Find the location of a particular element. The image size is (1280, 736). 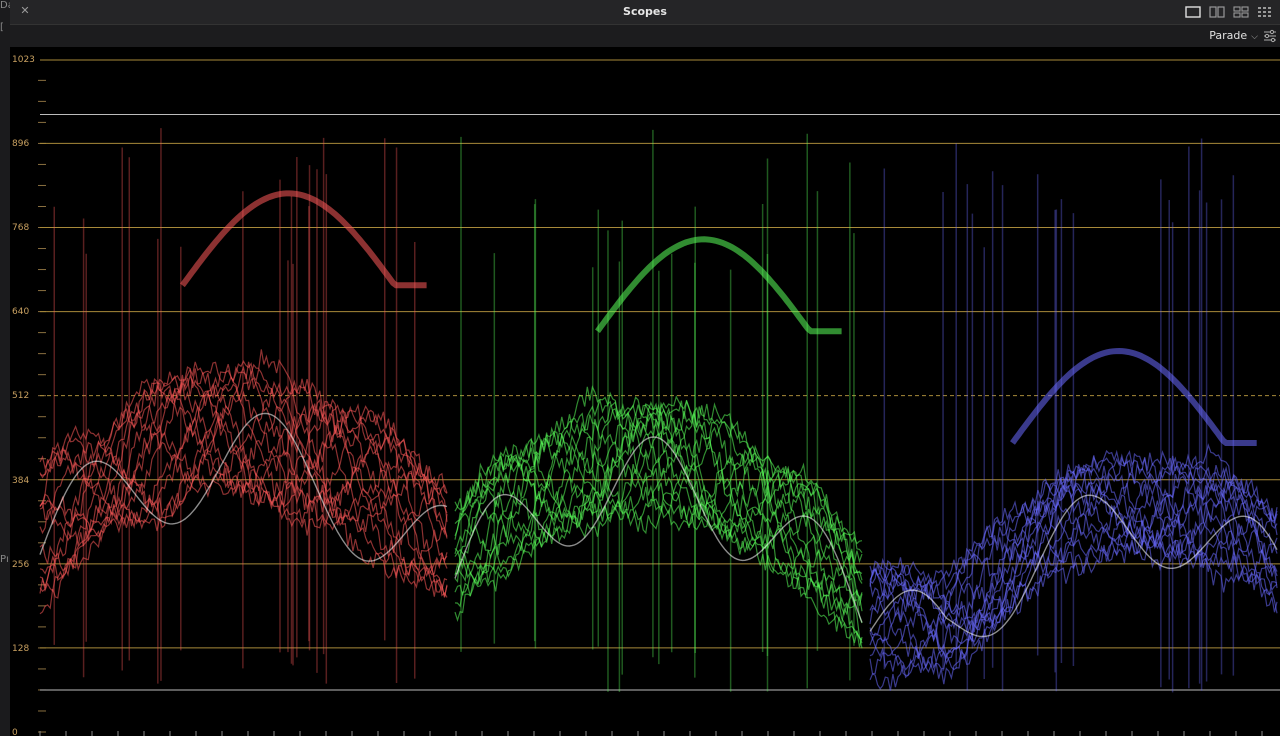

single-view-icon is located at coordinates (1193, 12).